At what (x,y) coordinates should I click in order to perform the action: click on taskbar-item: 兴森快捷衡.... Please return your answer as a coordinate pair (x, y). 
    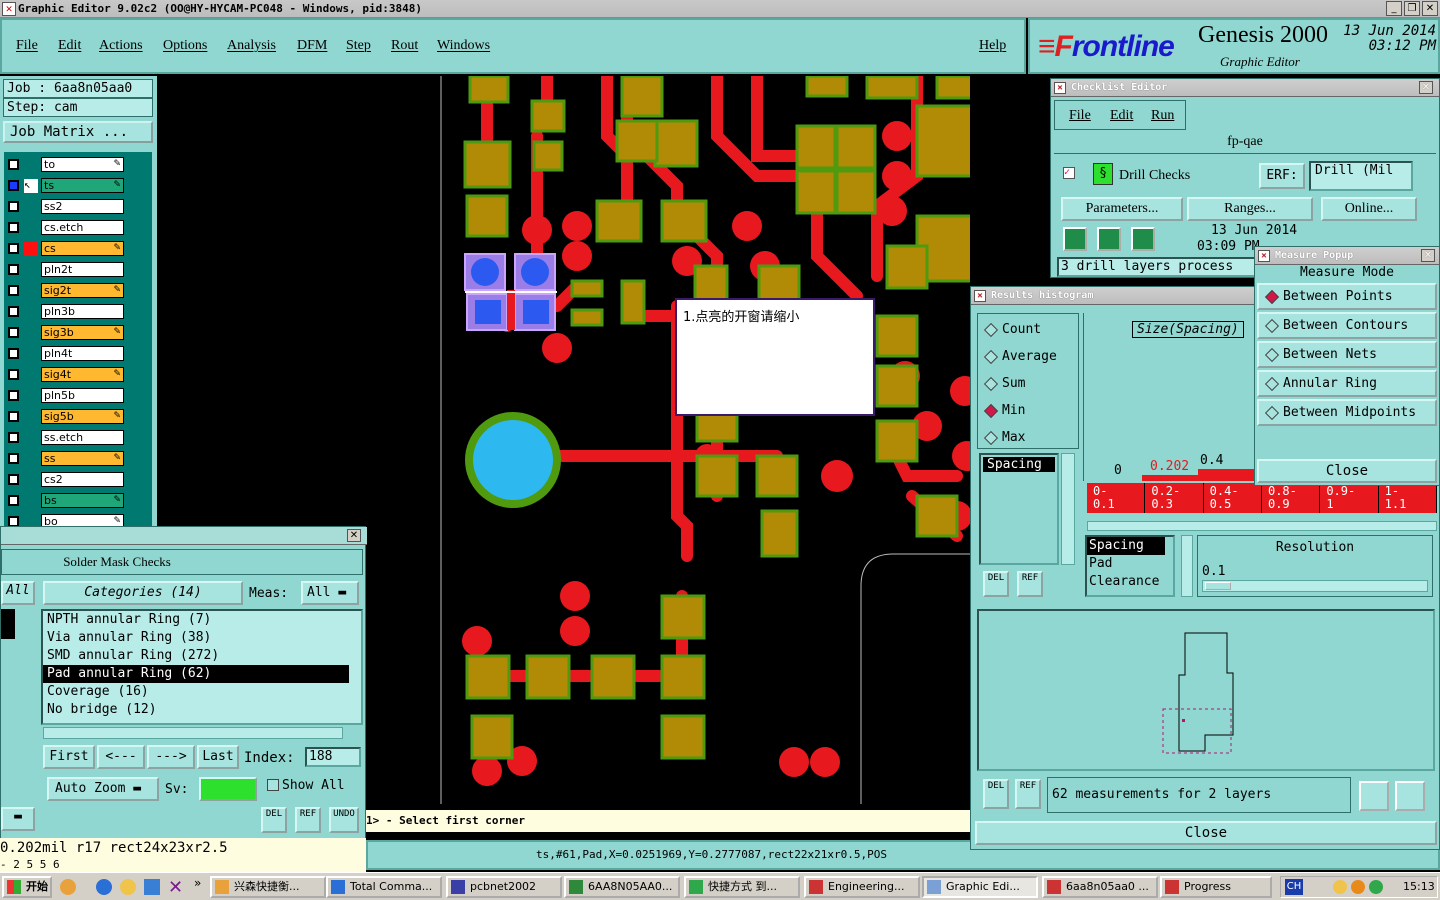
    Looking at the image, I should click on (268, 887).